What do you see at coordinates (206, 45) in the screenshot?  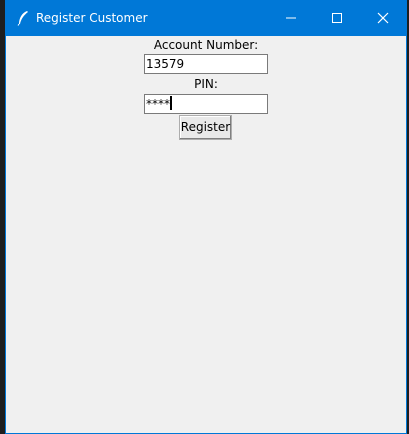 I see `account-number-label: Account Number:` at bounding box center [206, 45].